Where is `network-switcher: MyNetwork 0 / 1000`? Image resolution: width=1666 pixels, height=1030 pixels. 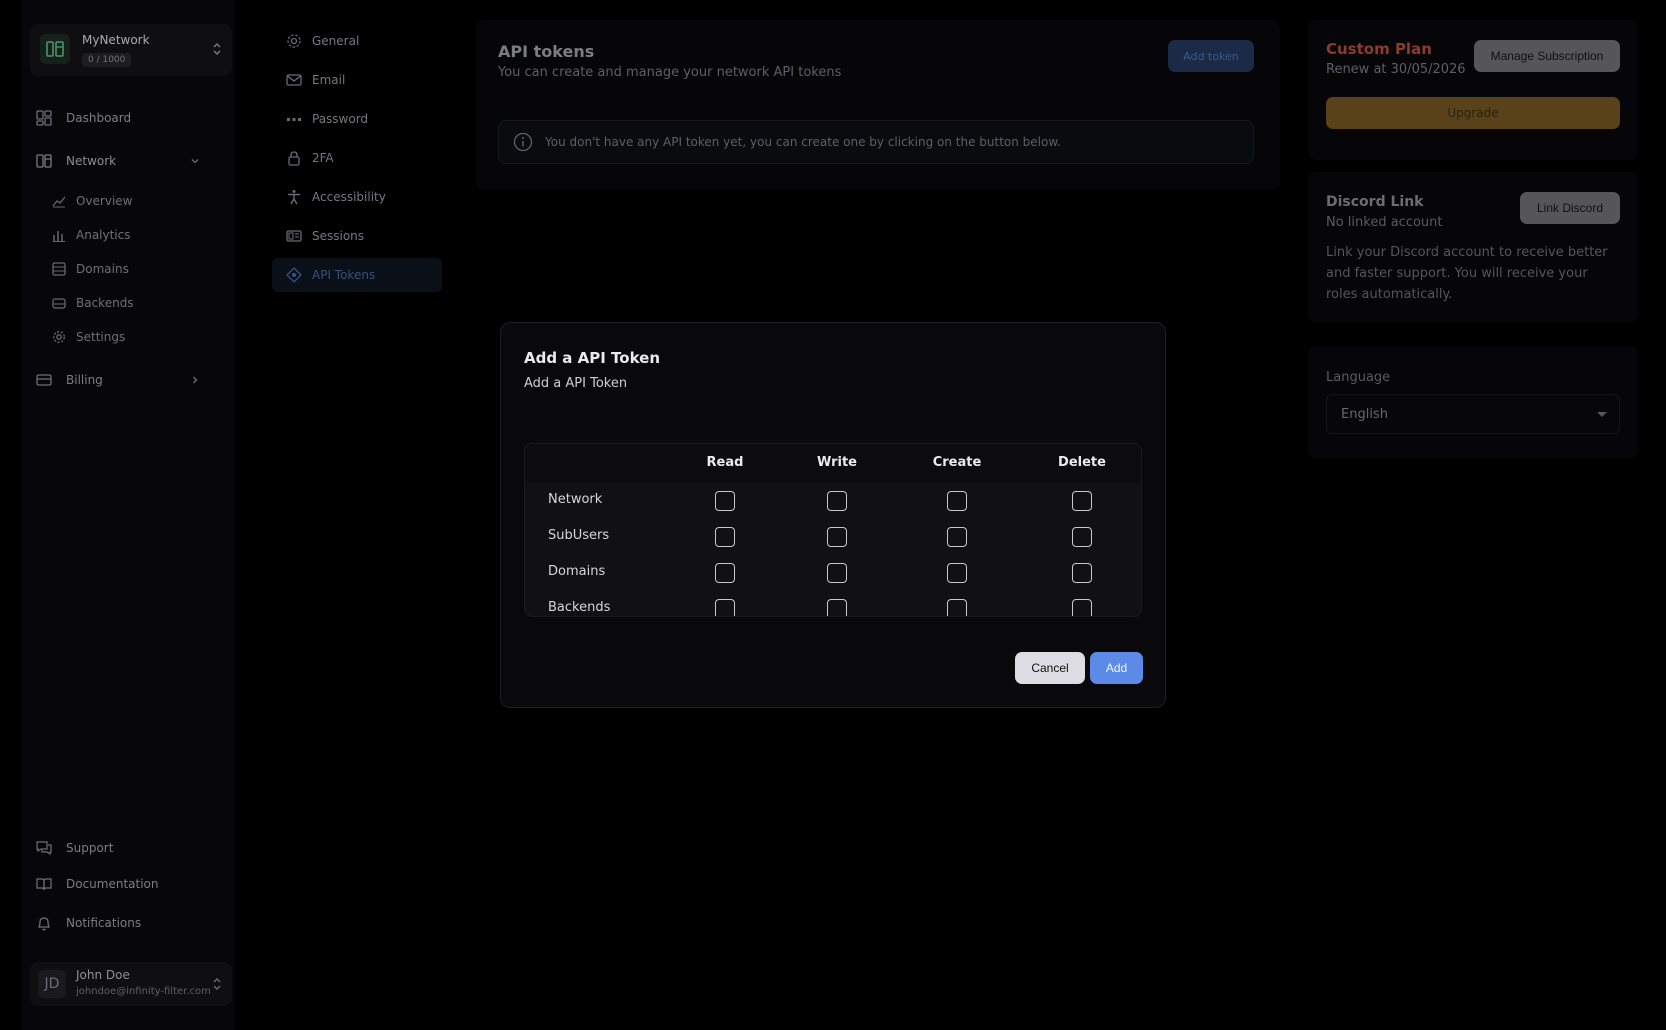 network-switcher: MyNetwork 0 / 1000 is located at coordinates (131, 50).